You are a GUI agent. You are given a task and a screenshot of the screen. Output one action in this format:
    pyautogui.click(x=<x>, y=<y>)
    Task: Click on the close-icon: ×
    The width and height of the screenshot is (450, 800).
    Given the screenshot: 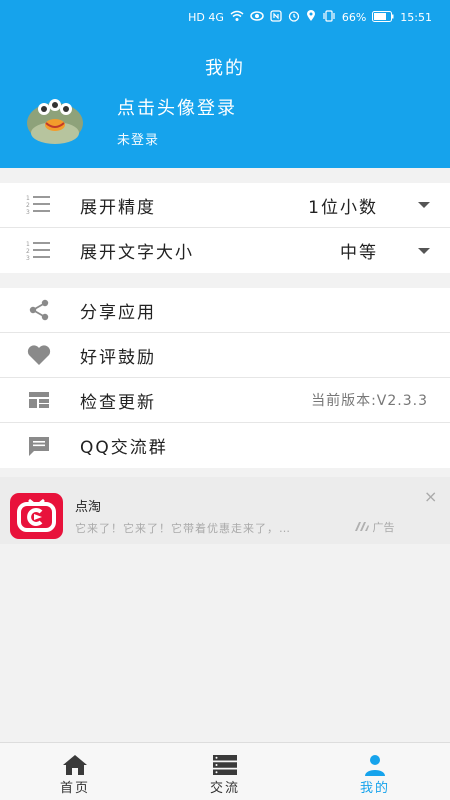 What is the action you would take?
    pyautogui.click(x=430, y=497)
    